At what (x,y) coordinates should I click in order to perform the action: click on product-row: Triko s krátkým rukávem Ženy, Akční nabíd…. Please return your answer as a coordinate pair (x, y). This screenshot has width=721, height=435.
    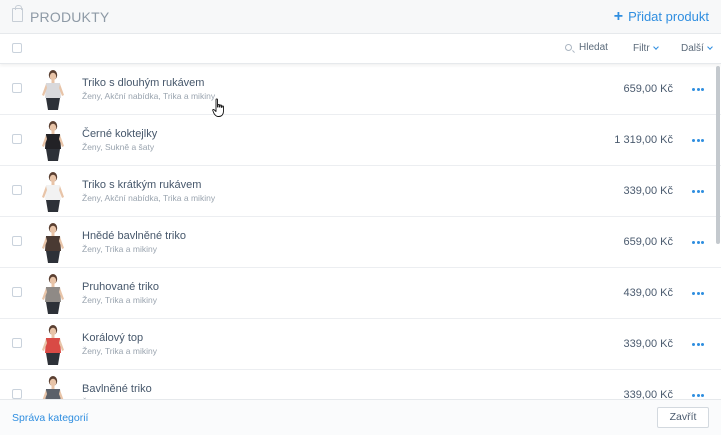
    Looking at the image, I should click on (360, 191).